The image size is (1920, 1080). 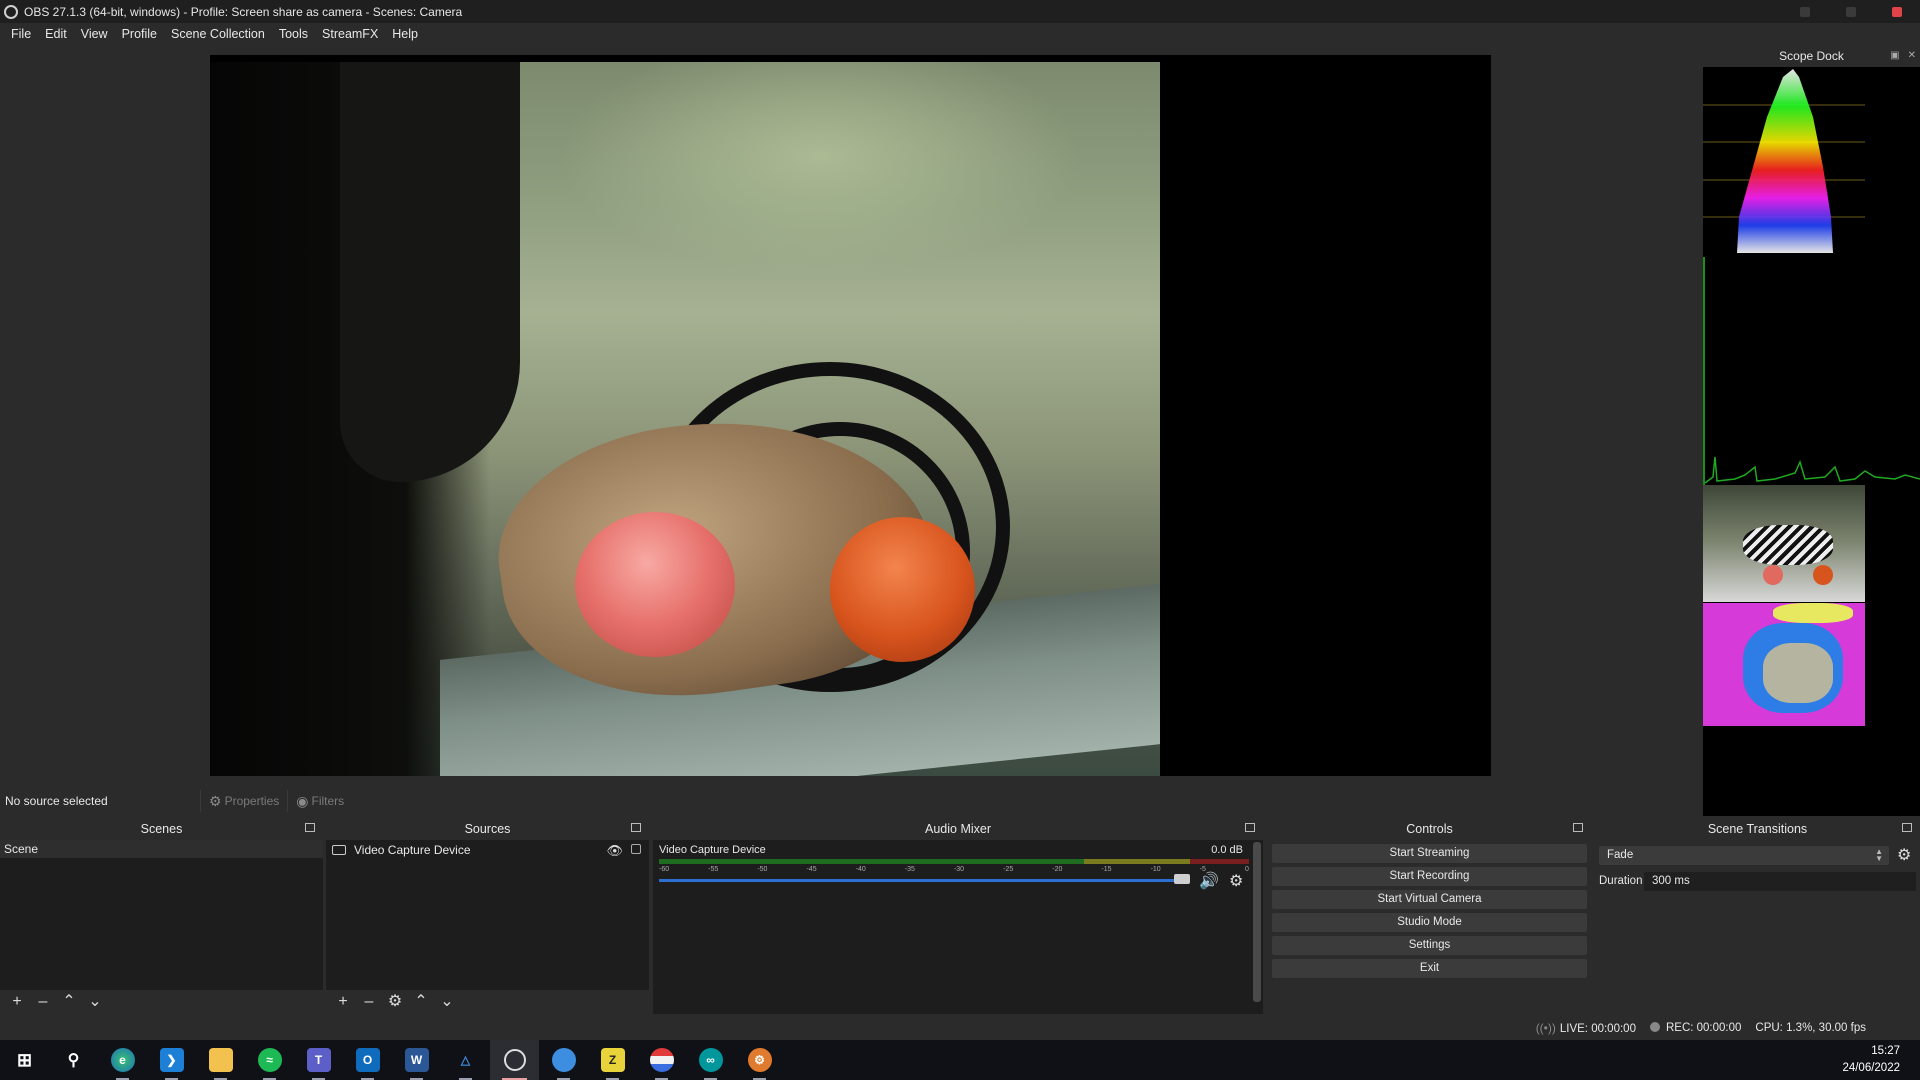 I want to click on source-properties-button: ⚙, so click(x=395, y=1002).